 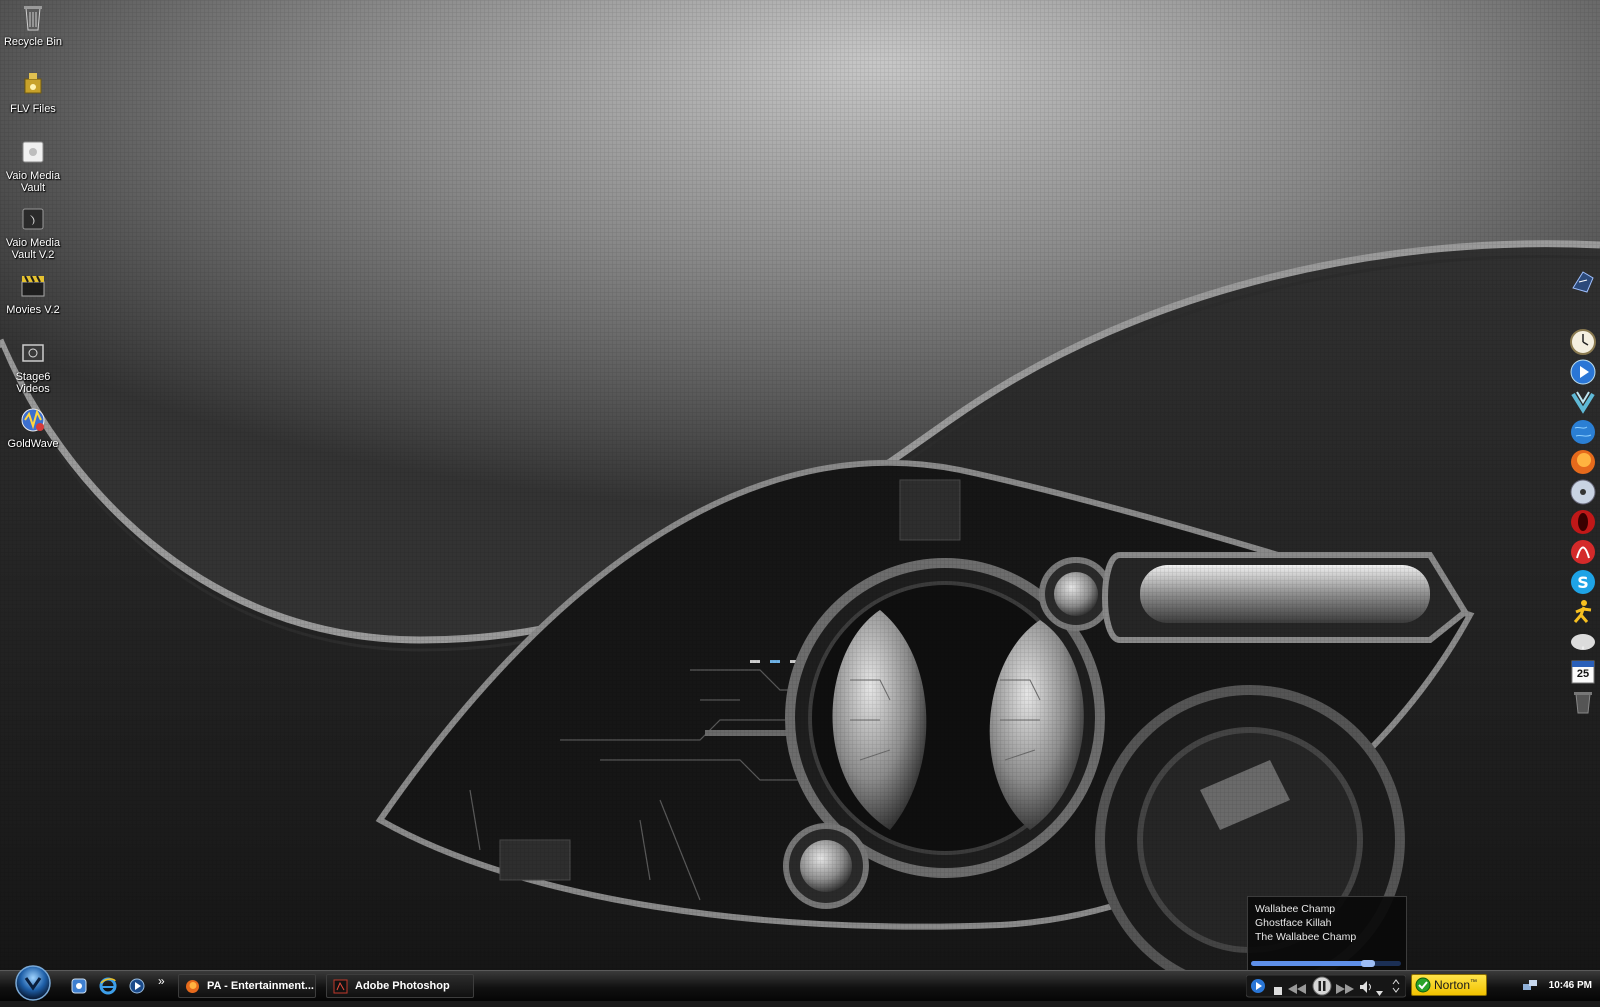 I want to click on right-dock: S ° 25, so click(x=1583, y=503).